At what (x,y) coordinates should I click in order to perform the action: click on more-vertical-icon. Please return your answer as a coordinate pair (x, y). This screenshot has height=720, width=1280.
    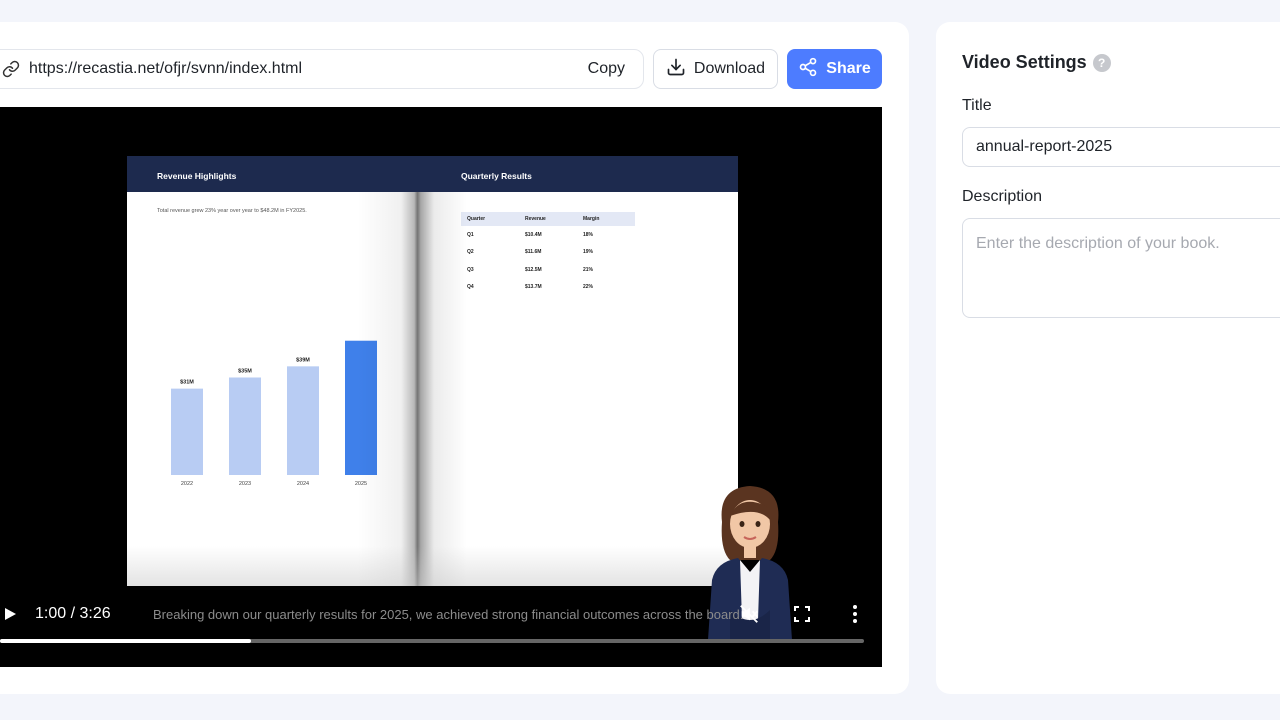
    Looking at the image, I should click on (855, 614).